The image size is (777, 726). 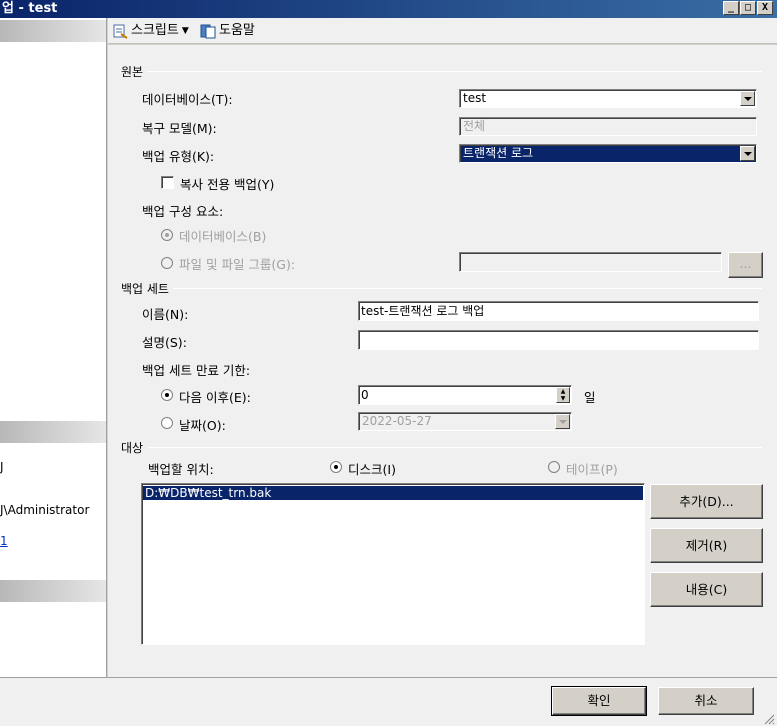 What do you see at coordinates (474, 126) in the screenshot?
I see `recovery-value: 전체` at bounding box center [474, 126].